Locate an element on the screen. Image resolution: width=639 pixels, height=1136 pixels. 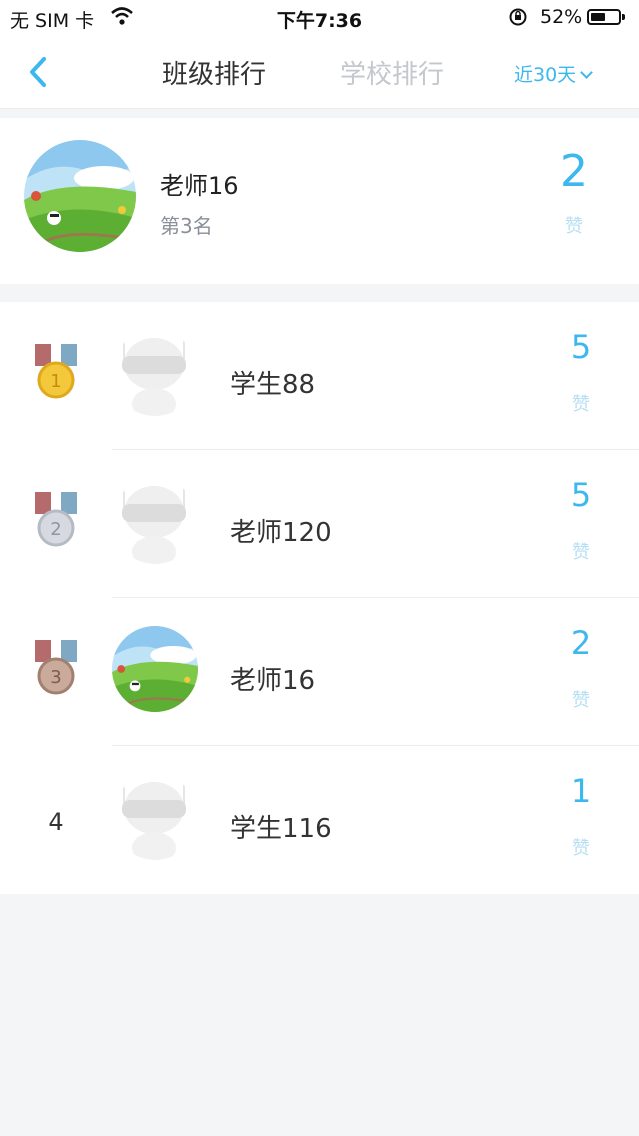
gold-medal-icon: 1 is located at coordinates (56, 373).